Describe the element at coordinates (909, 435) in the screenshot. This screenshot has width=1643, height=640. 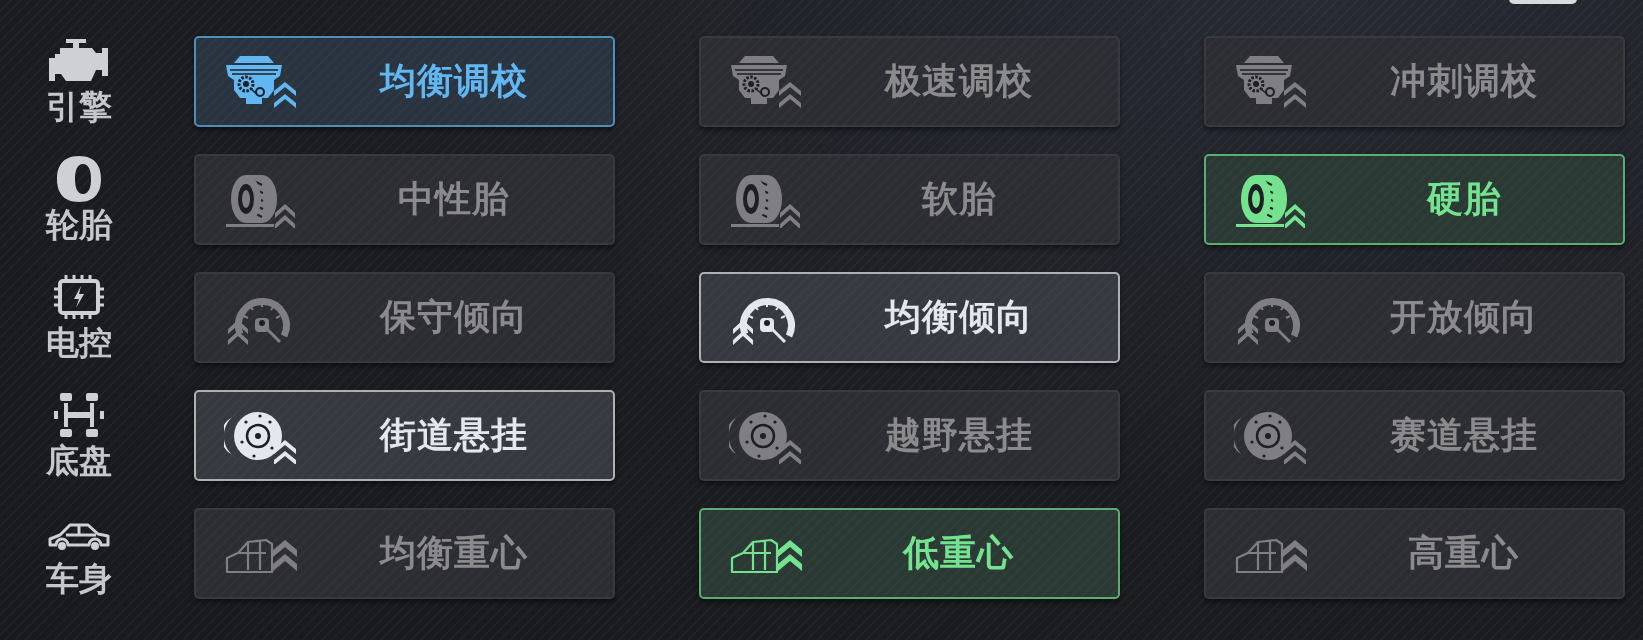
I see `tuning-option-button: 越野悬挂` at that location.